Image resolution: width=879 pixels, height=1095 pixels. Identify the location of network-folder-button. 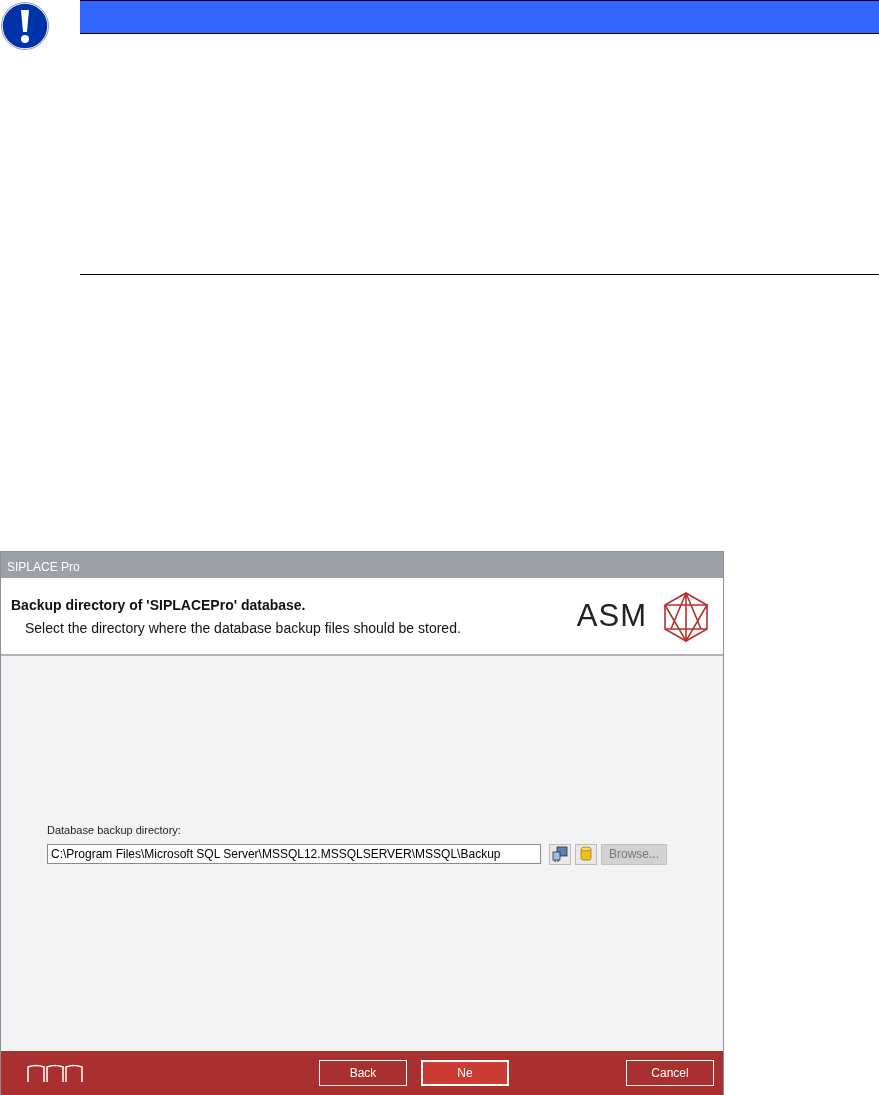
(560, 854).